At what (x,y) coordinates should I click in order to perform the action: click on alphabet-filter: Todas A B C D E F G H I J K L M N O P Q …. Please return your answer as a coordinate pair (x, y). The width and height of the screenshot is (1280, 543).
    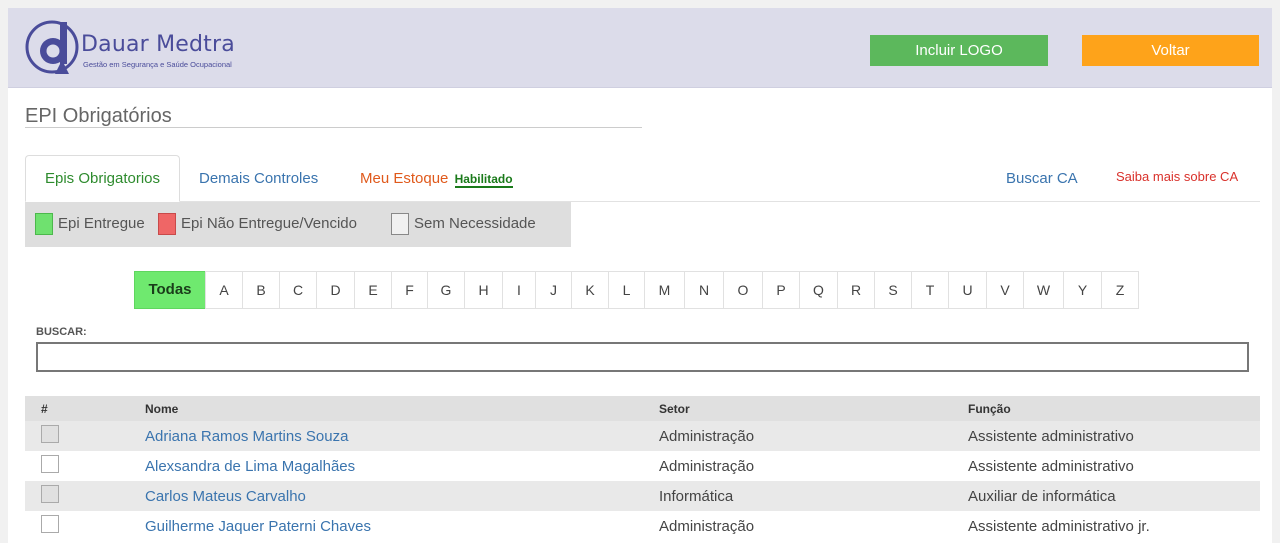
    Looking at the image, I should click on (636, 290).